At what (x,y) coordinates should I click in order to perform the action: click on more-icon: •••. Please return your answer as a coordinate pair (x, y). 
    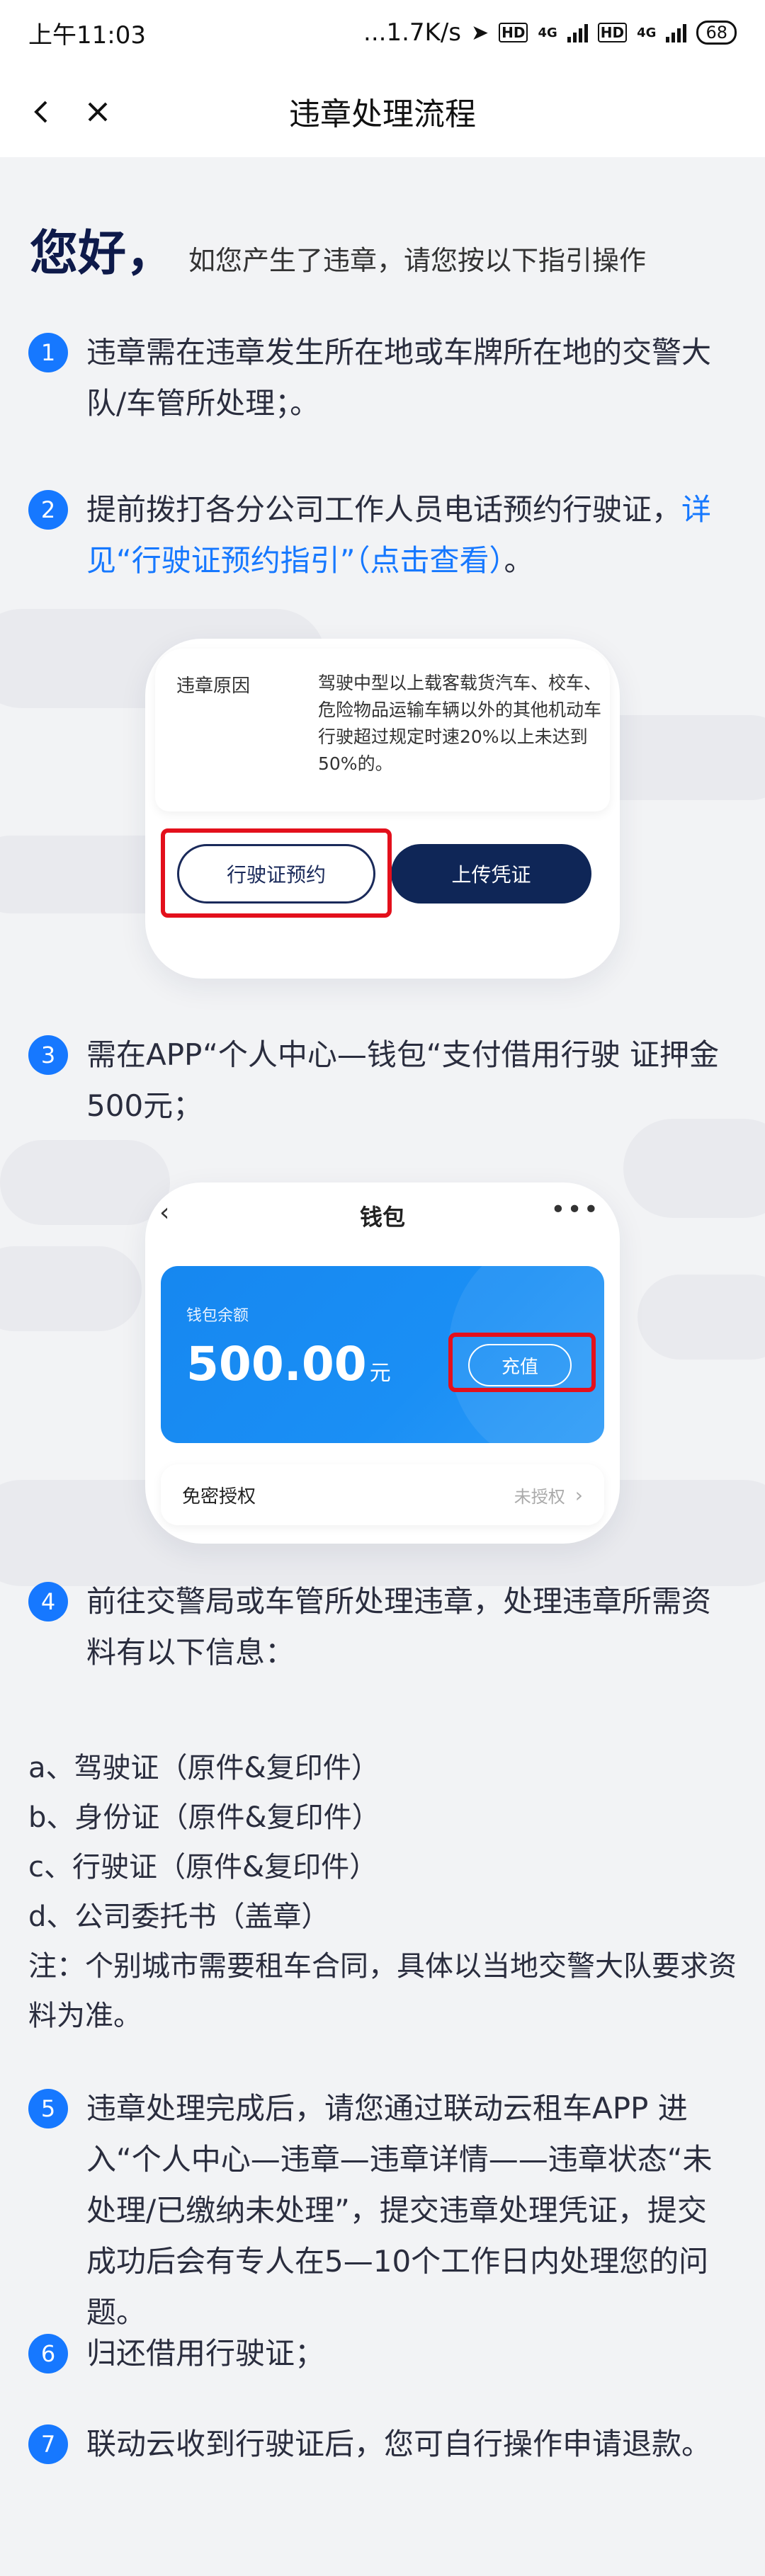
    Looking at the image, I should click on (575, 1210).